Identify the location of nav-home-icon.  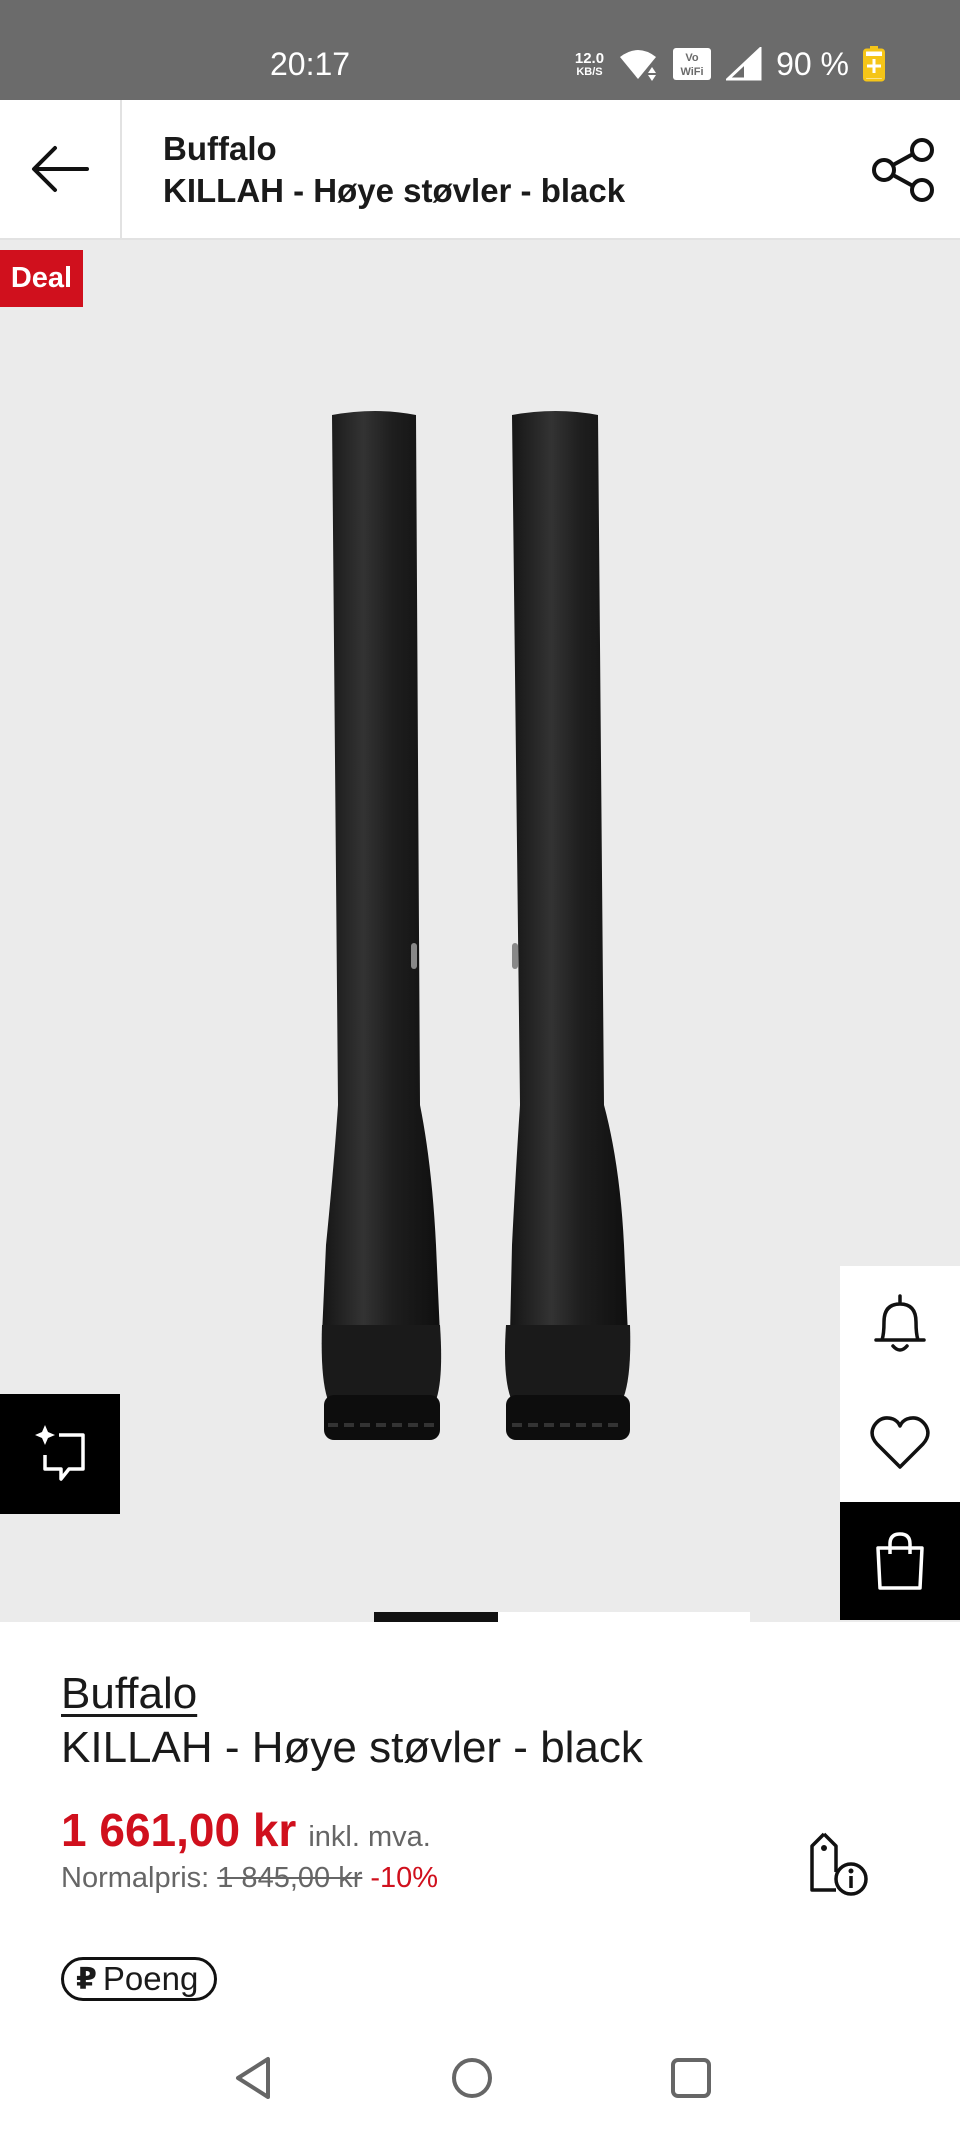
(472, 2078).